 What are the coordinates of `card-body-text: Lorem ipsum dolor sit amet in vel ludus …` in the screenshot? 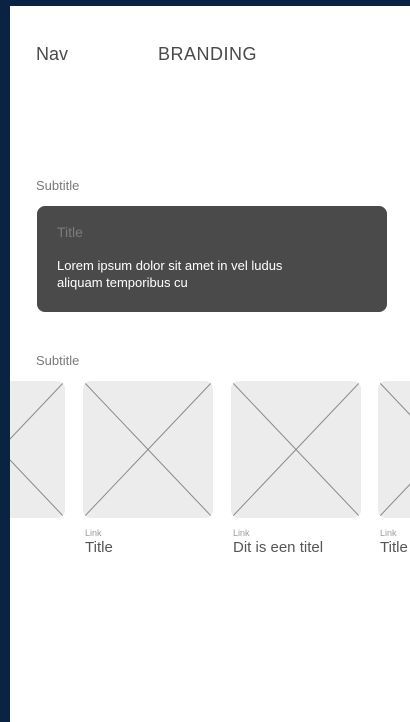 It's located at (170, 274).